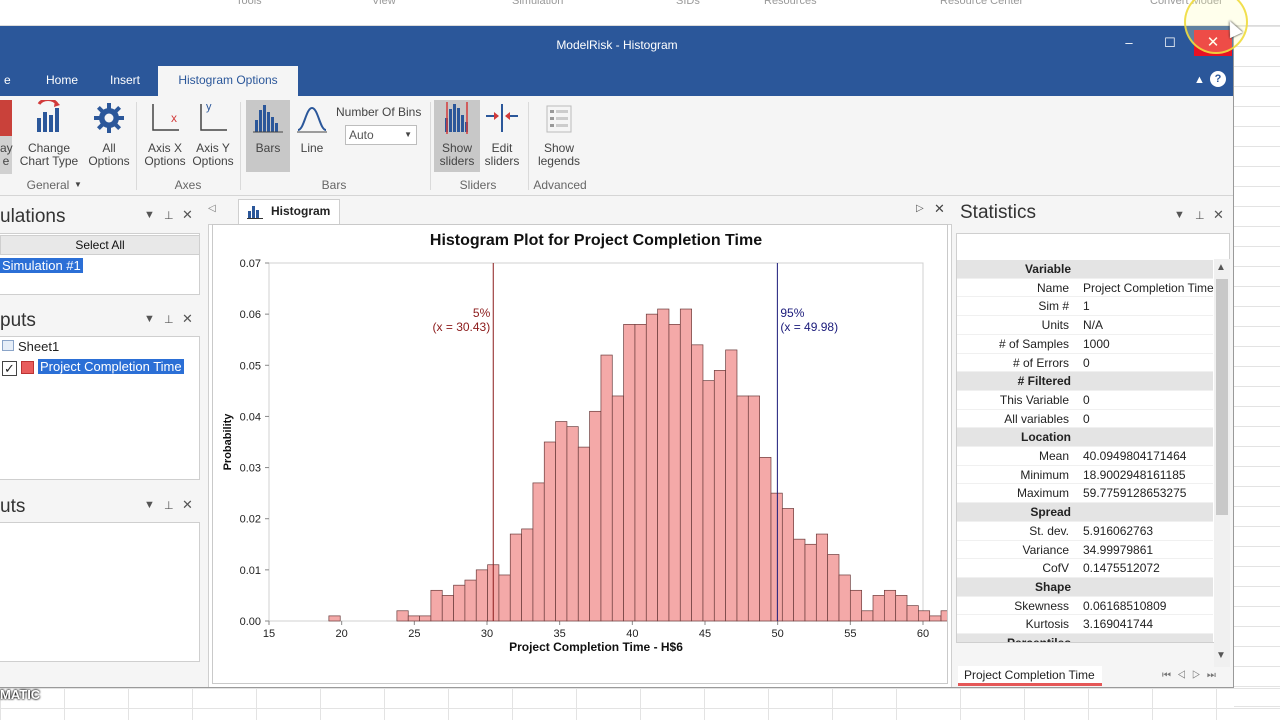 Image resolution: width=1280 pixels, height=720 pixels. I want to click on sheet-label: Sheet1, so click(38, 346).